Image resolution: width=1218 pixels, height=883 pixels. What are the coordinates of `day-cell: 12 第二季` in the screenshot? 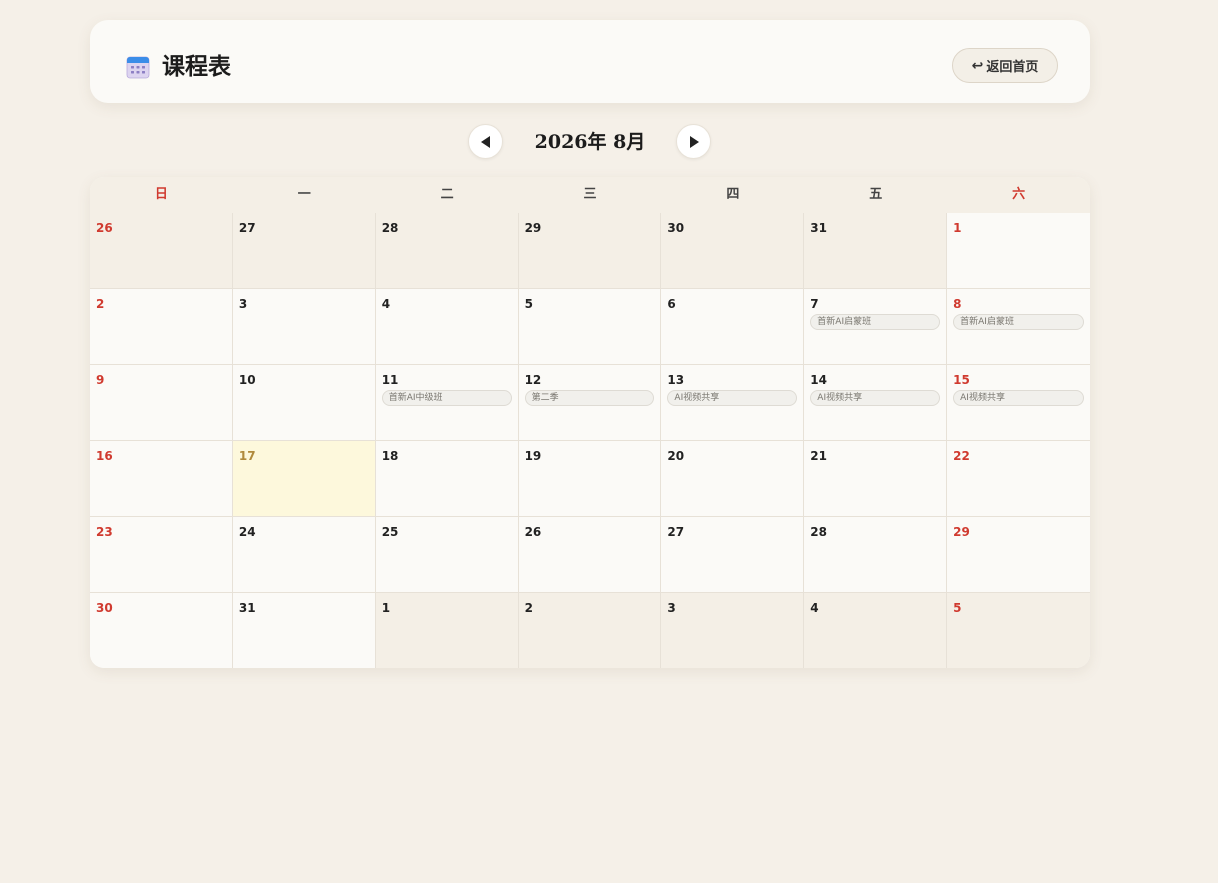 It's located at (590, 403).